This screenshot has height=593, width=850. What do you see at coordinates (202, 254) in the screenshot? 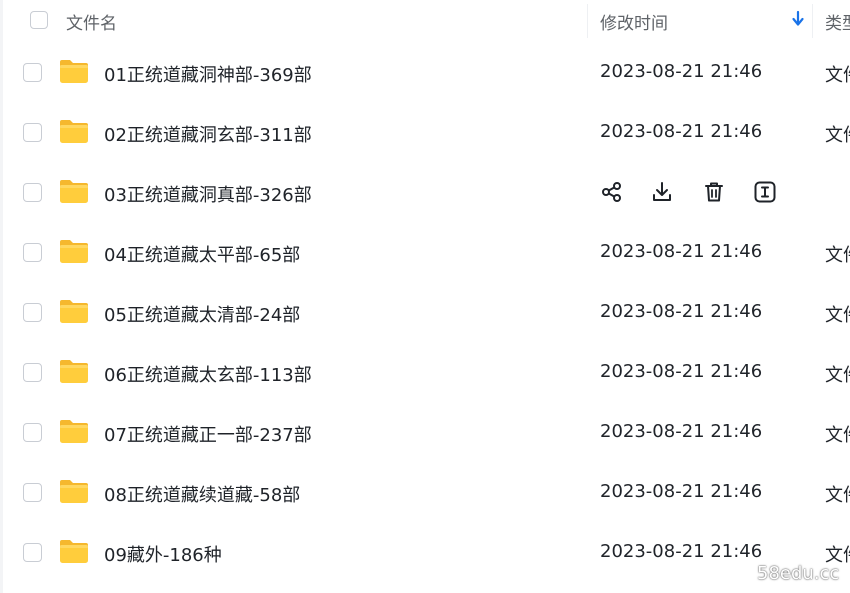
I see `file-name: 04正统道藏太平部-65部` at bounding box center [202, 254].